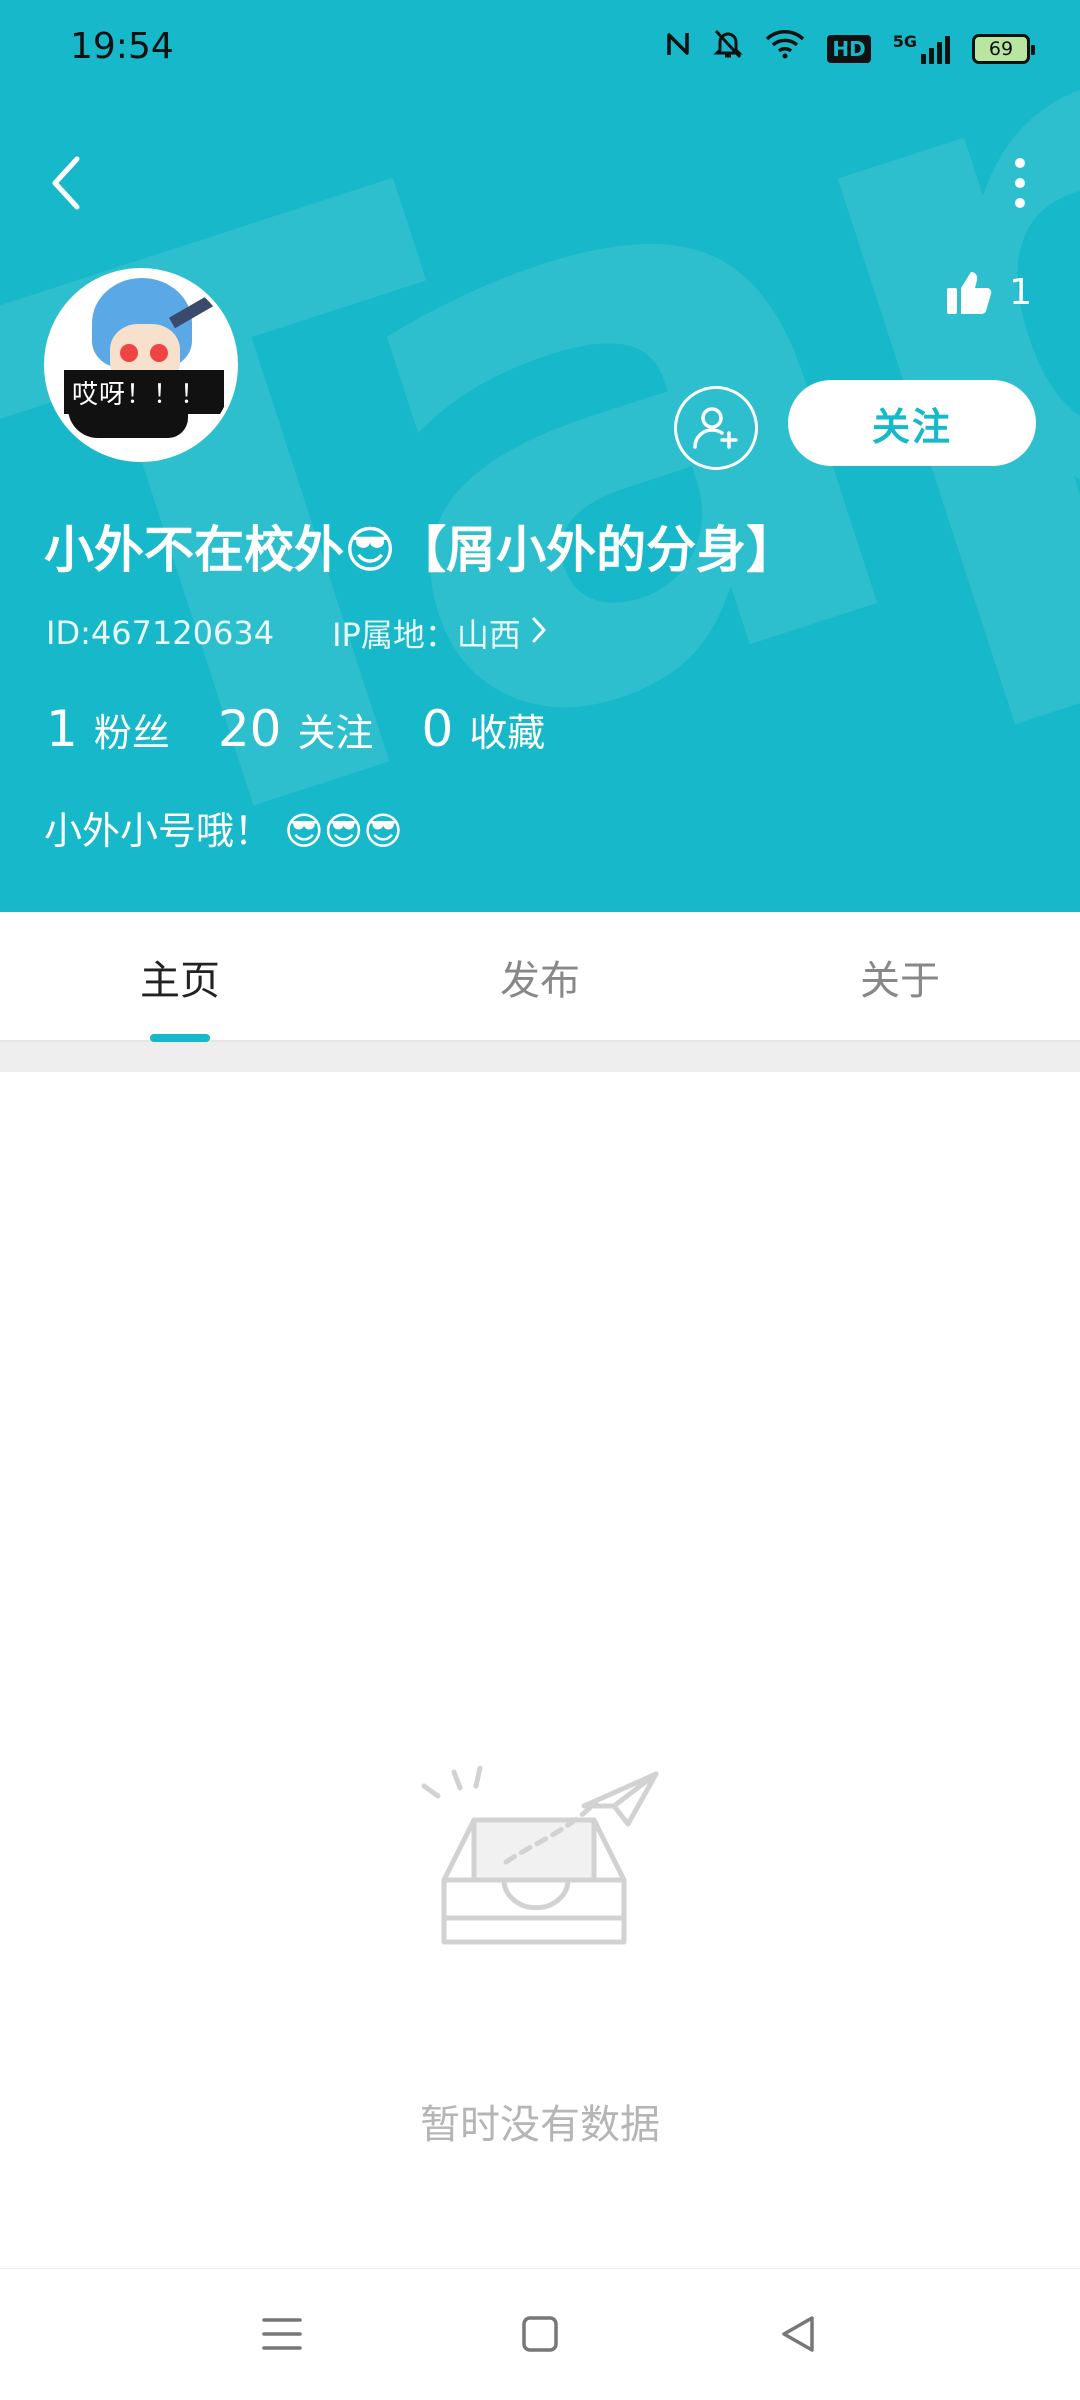  What do you see at coordinates (296, 729) in the screenshot?
I see `stat-following: 20 关注` at bounding box center [296, 729].